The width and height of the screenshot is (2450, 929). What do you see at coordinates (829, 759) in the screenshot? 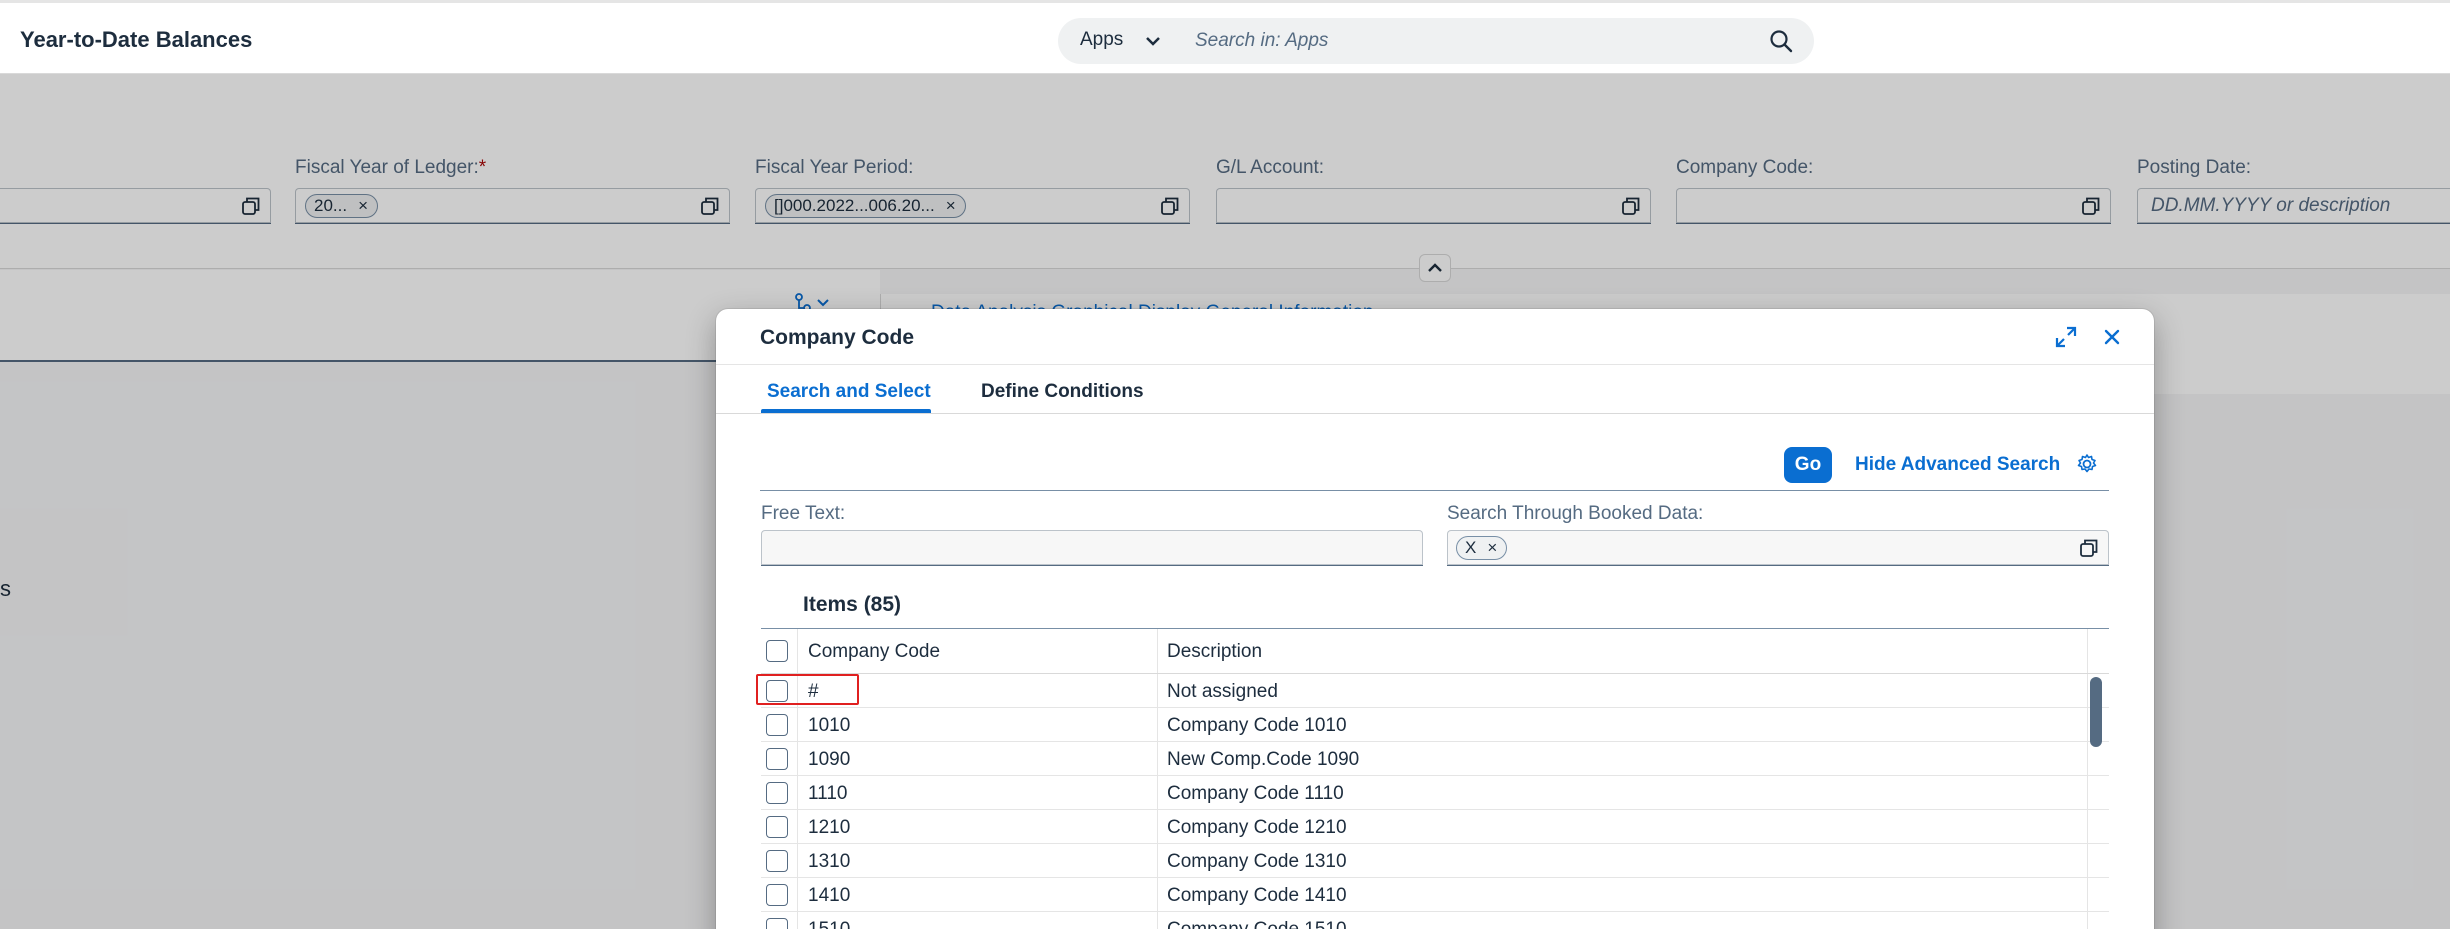
I see `cell-company-code: 1090` at bounding box center [829, 759].